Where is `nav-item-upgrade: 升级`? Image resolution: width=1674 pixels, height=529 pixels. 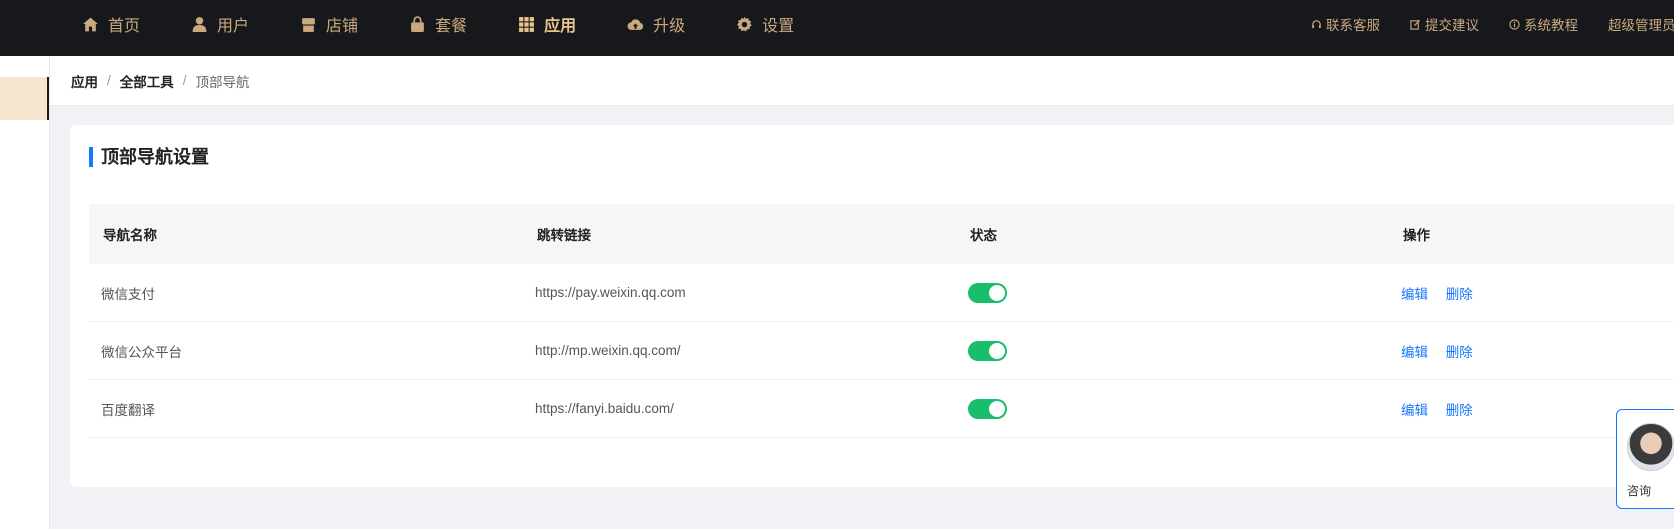
nav-item-upgrade: 升级 is located at coordinates (656, 24).